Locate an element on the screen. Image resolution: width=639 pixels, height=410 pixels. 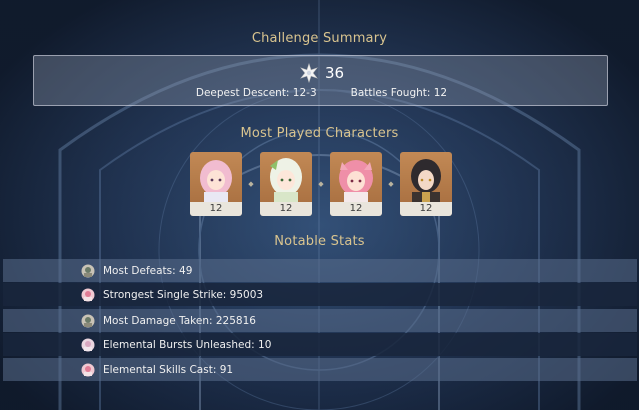
deepest-descent: Deepest Descent: 12-3 is located at coordinates (256, 93).